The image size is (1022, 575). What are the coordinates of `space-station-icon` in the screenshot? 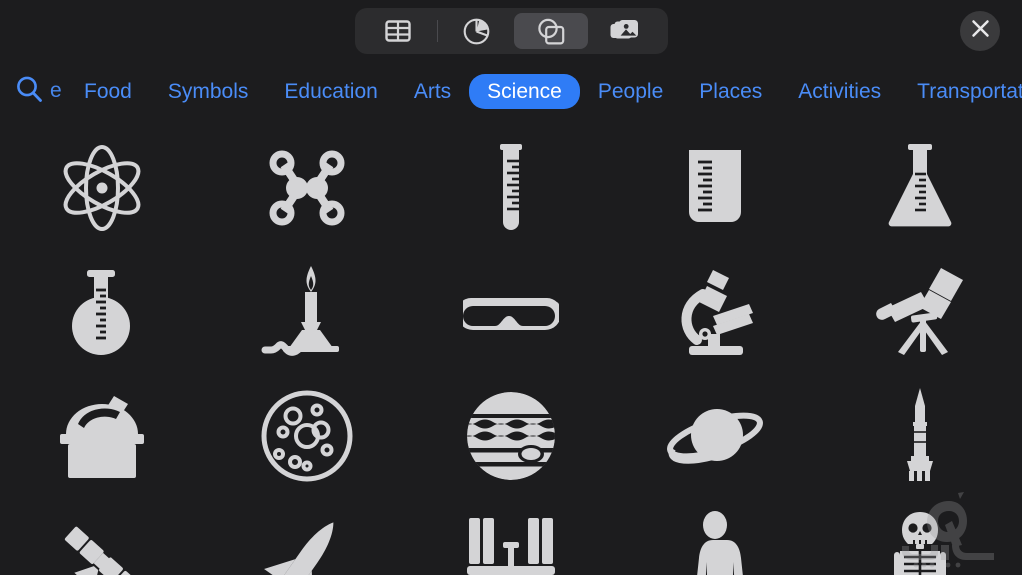 It's located at (511, 543).